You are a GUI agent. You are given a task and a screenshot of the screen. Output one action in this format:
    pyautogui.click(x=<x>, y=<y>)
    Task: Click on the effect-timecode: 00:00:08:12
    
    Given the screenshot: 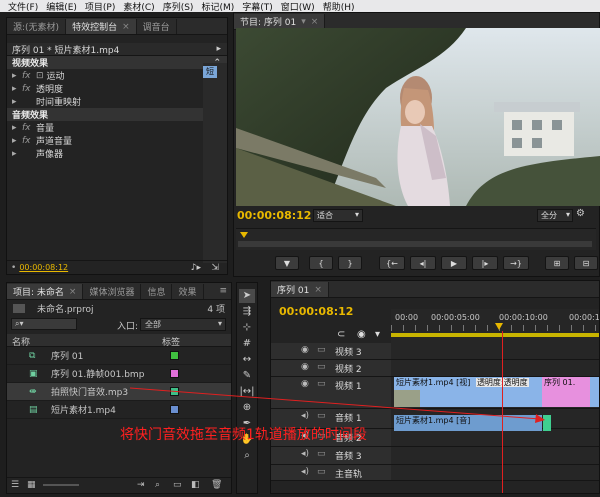 What is the action you would take?
    pyautogui.click(x=43, y=267)
    